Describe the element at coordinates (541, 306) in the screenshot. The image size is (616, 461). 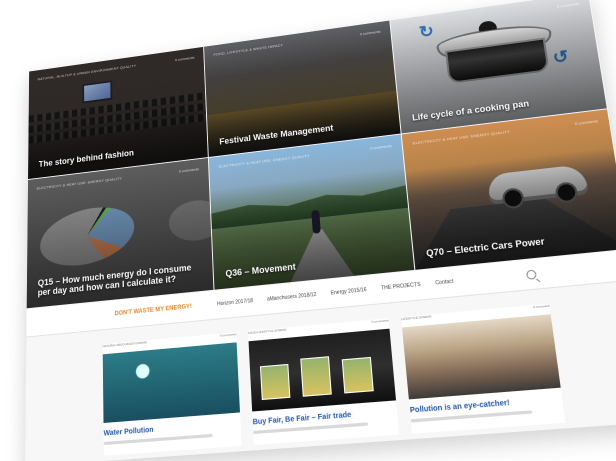
I see `card-comments: 0 comment` at that location.